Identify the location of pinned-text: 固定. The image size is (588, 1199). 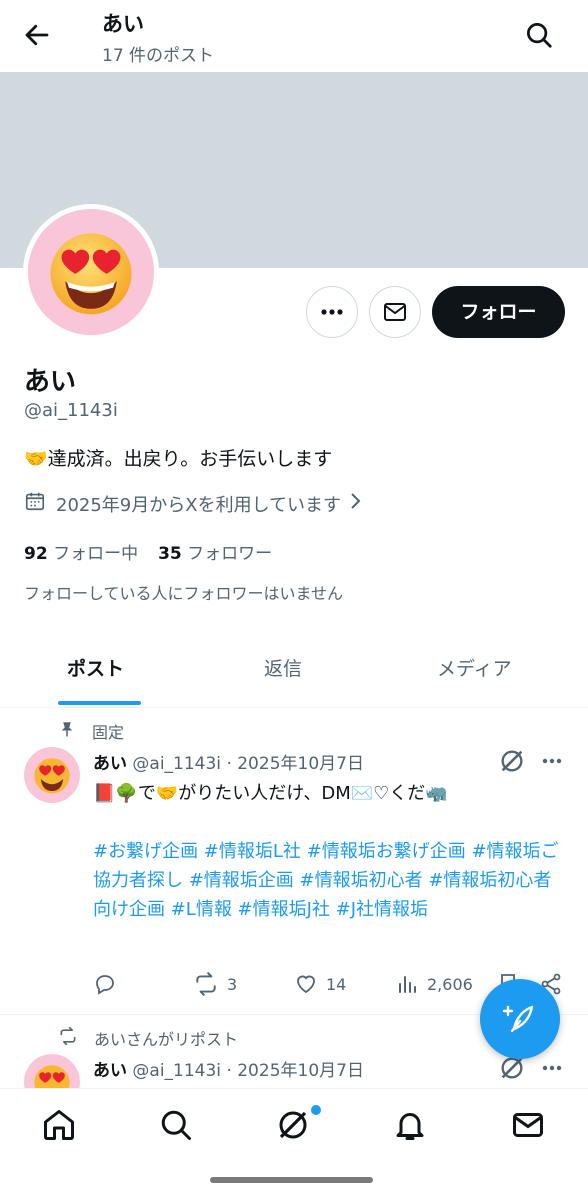
(108, 732).